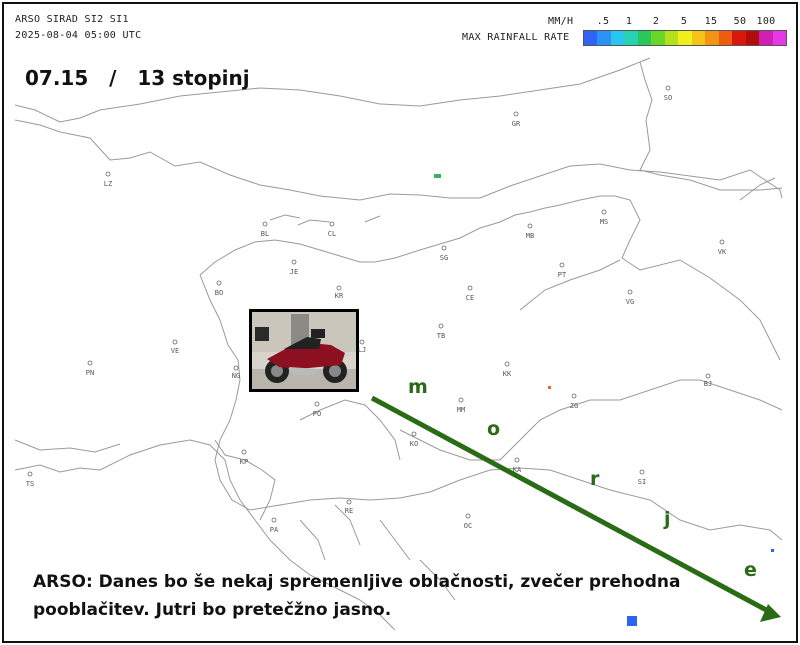  Describe the element at coordinates (304, 350) in the screenshot. I see `motorcycle-photo` at that location.